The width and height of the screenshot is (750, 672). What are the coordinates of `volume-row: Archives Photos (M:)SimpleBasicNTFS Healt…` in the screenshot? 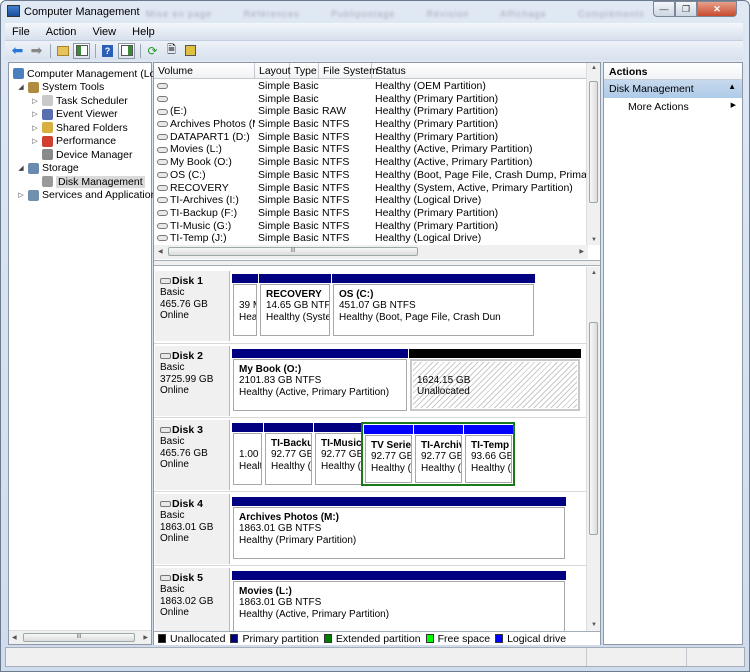 It's located at (371, 124).